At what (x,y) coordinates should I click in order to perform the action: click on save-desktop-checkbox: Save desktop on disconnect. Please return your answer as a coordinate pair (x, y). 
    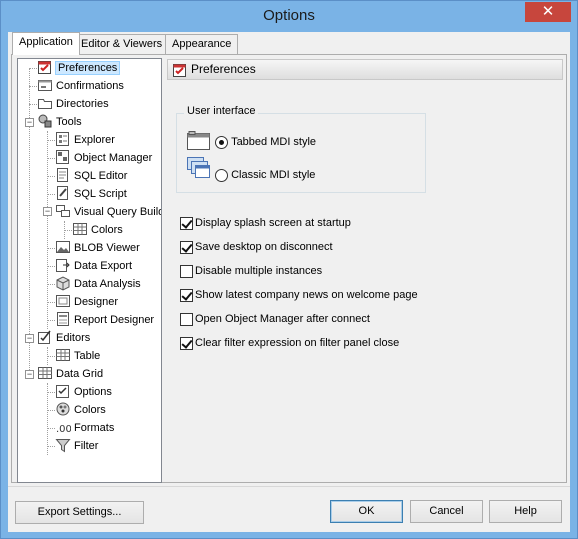
    Looking at the image, I should click on (256, 247).